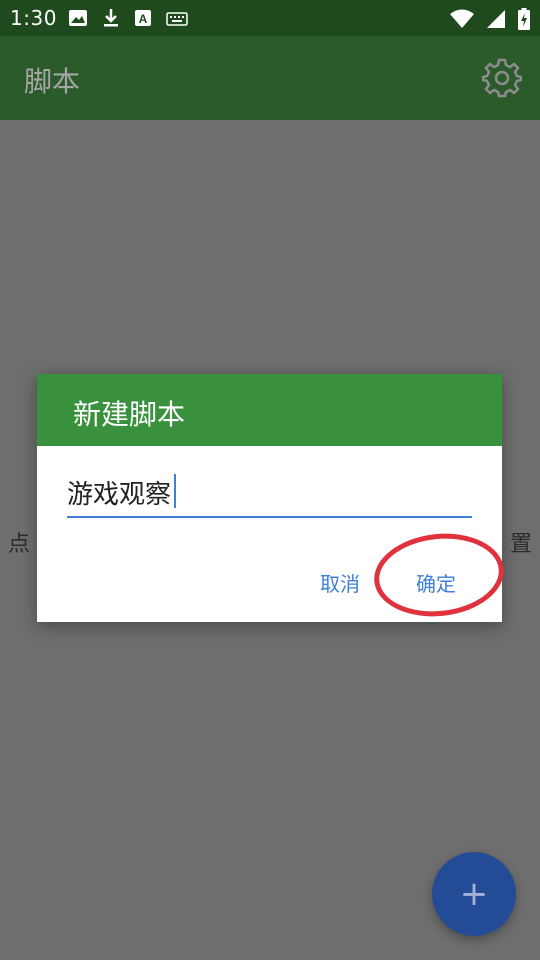 This screenshot has height=960, width=540. Describe the element at coordinates (19, 544) in the screenshot. I see `background-hint-left: 点` at that location.